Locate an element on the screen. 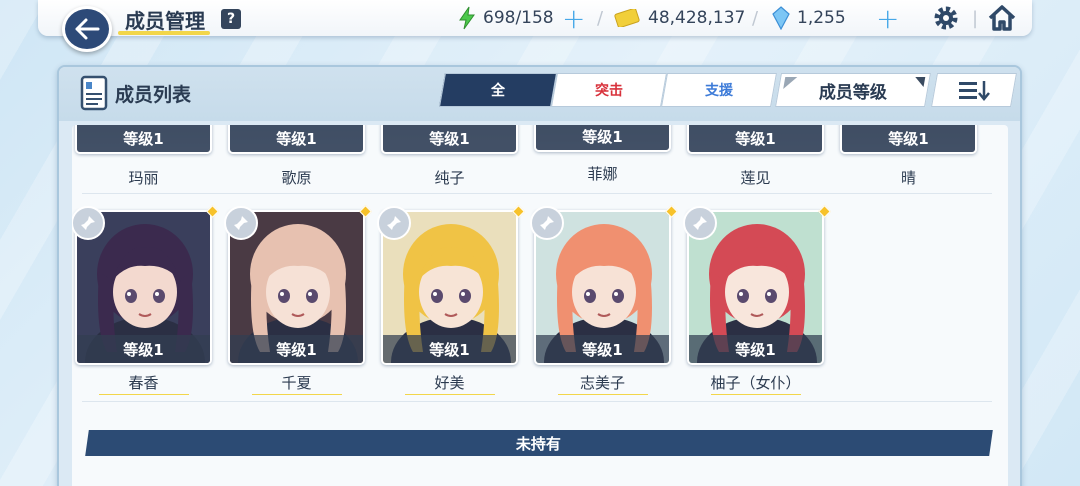 This screenshot has height=486, width=1080. tab-striker: 突击 is located at coordinates (609, 90).